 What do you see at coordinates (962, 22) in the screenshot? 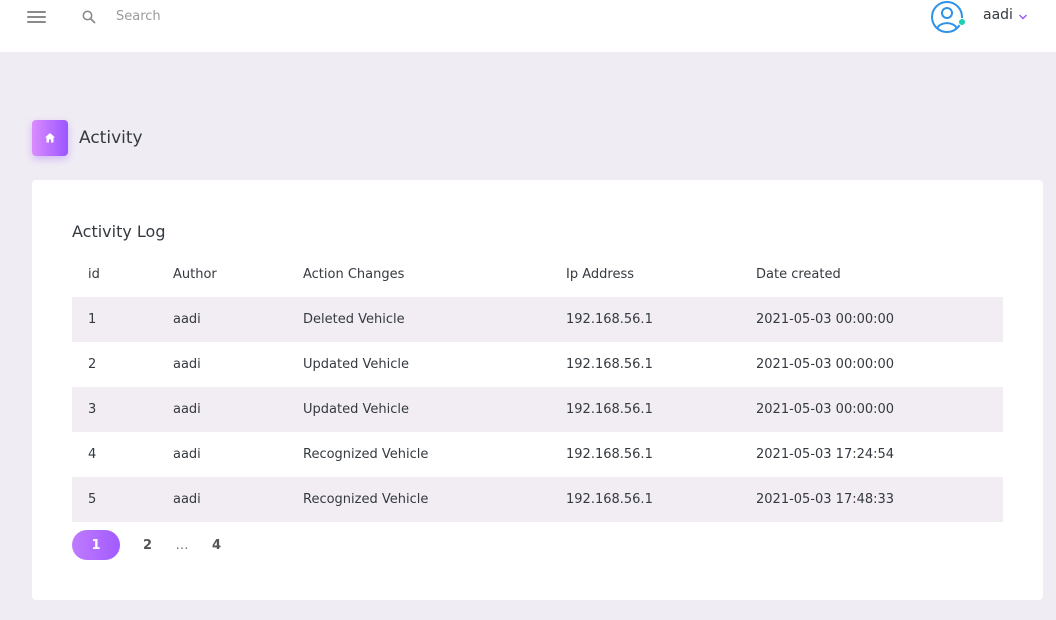
I see `online-status-dot` at bounding box center [962, 22].